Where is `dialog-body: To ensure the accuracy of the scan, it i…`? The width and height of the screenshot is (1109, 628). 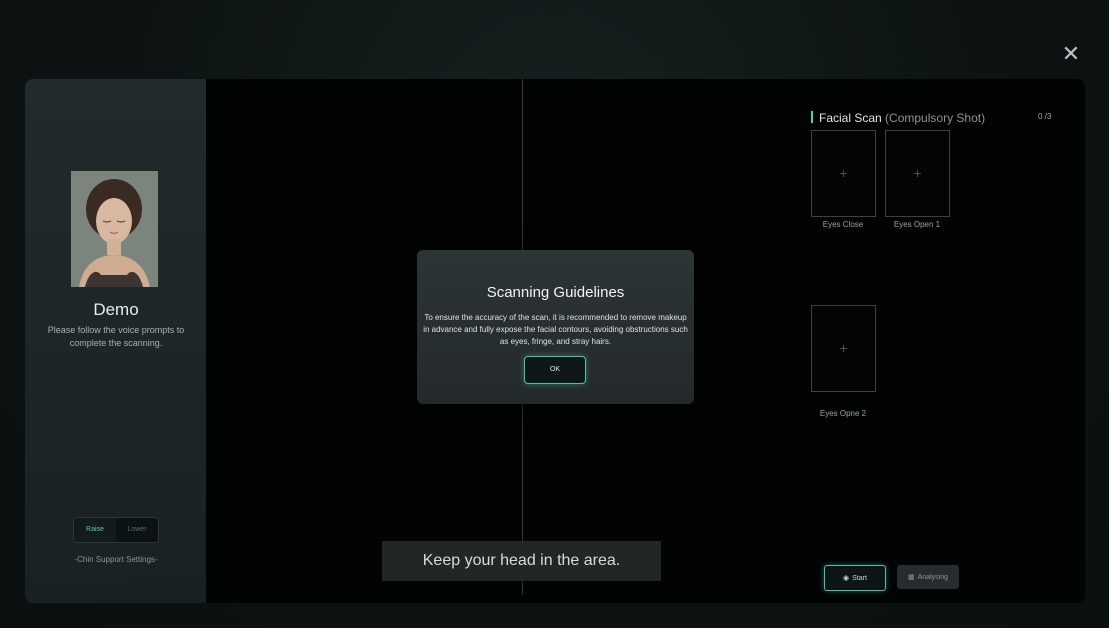 dialog-body: To ensure the accuracy of the scan, it i… is located at coordinates (555, 329).